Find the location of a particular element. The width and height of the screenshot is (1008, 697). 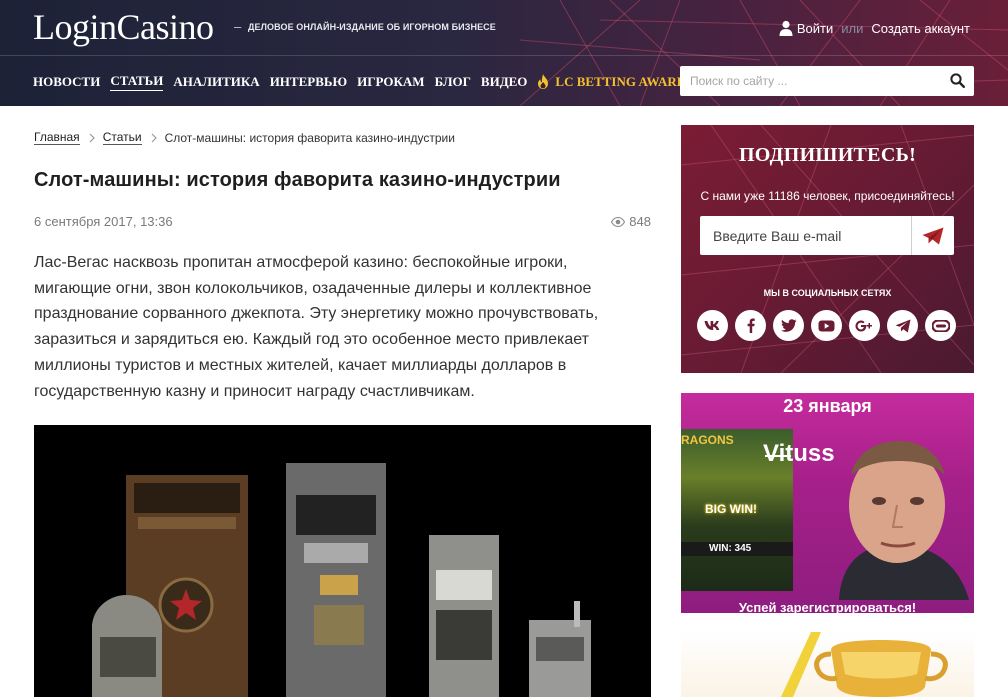

eye-icon is located at coordinates (618, 221).